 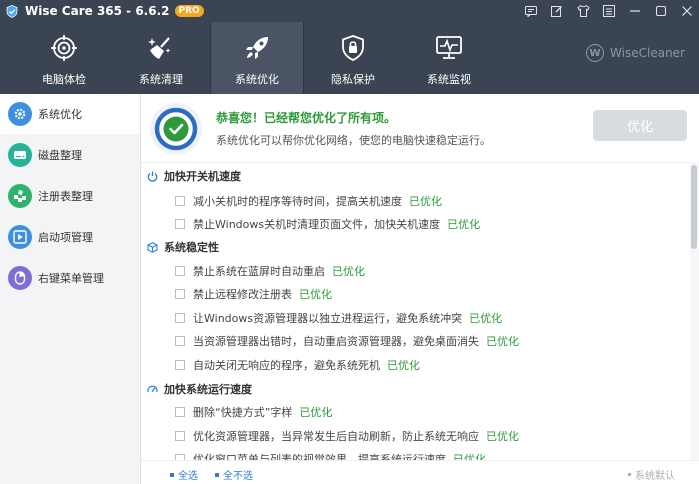 I want to click on tab-label: 隐私保护, so click(x=353, y=79).